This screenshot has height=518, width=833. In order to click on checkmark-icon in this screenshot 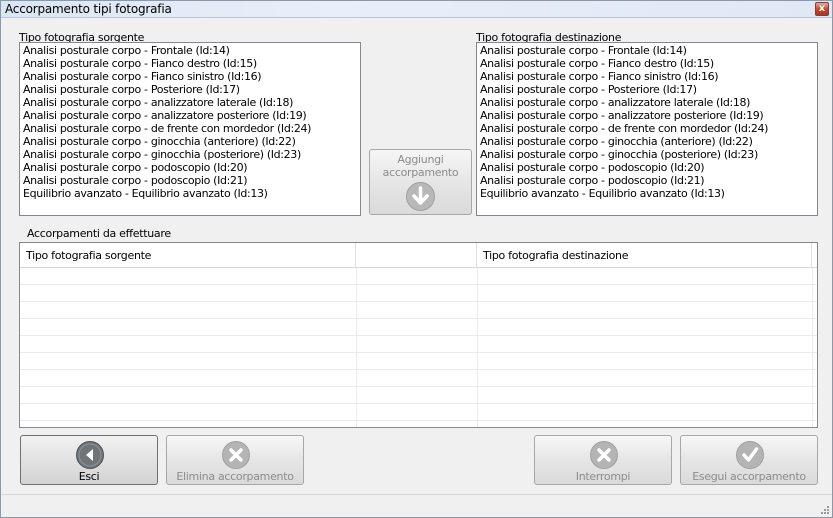, I will do `click(750, 455)`.